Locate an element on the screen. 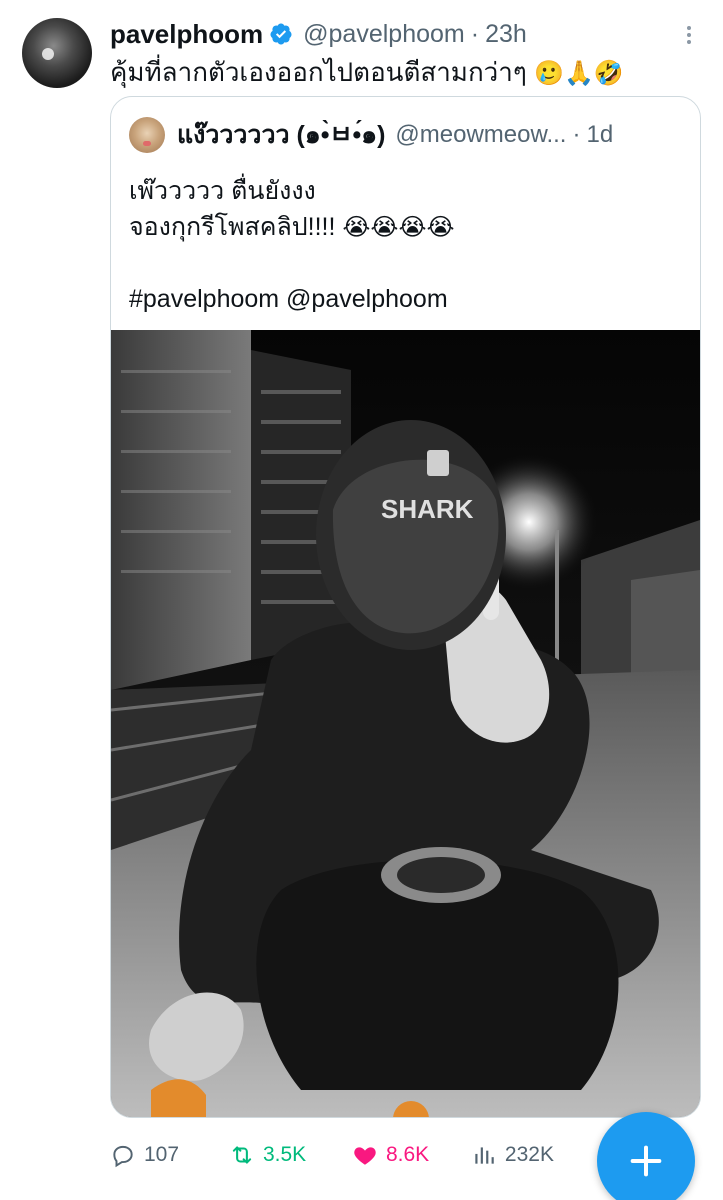 This screenshot has width=723, height=1200. reply-button: 107 is located at coordinates (169, 1155).